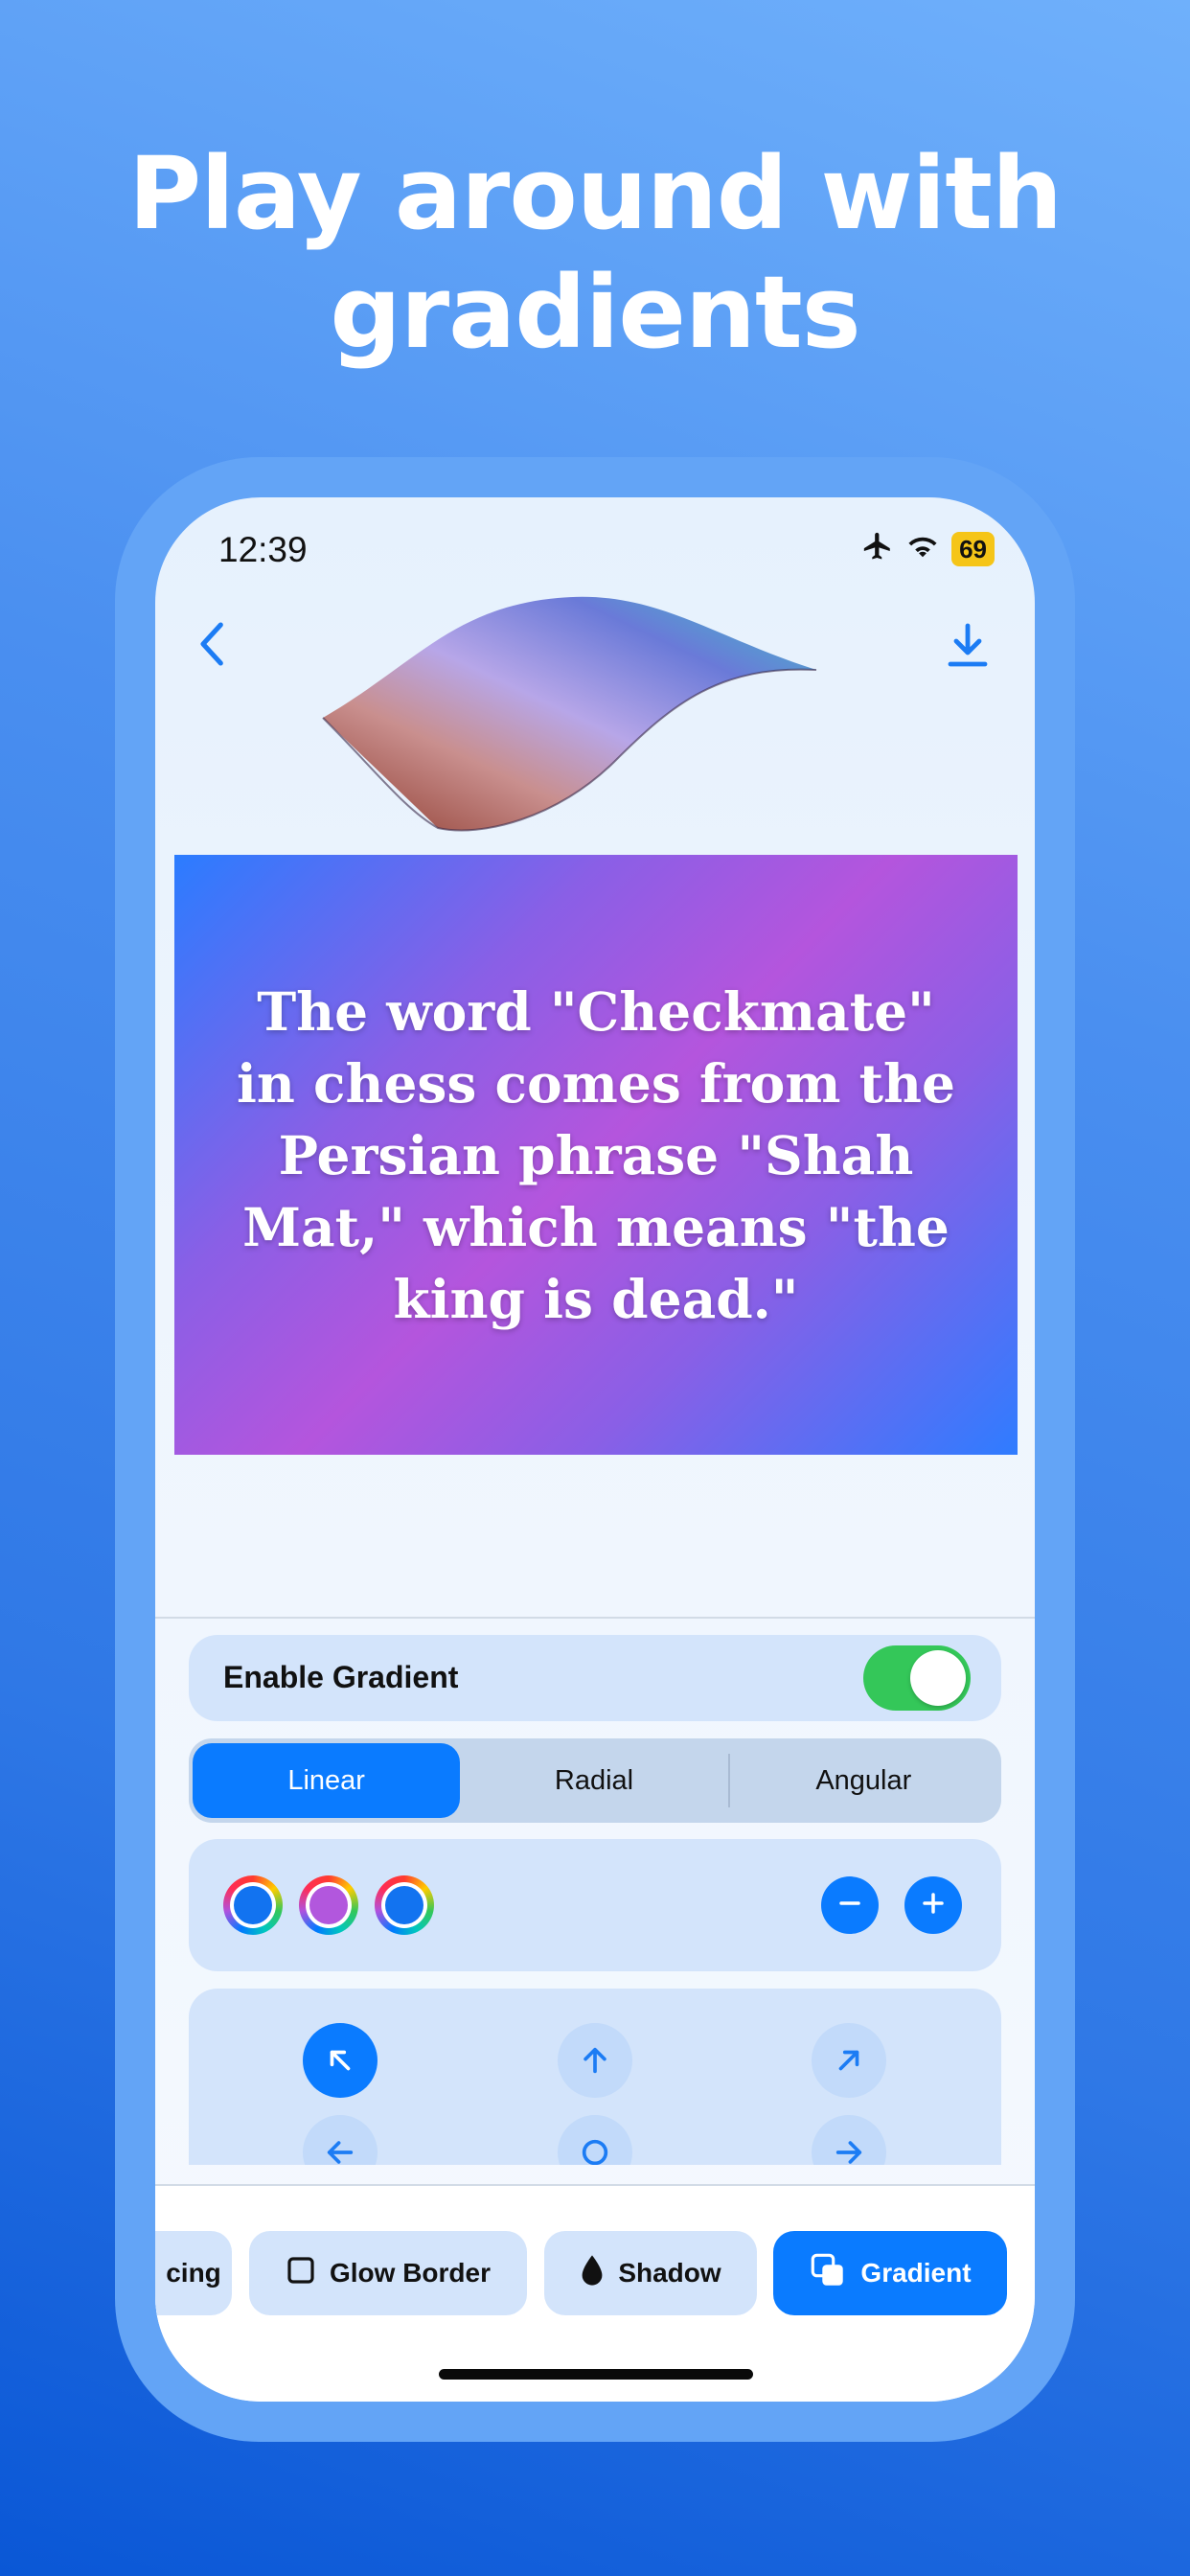  What do you see at coordinates (595, 253) in the screenshot?
I see `headline: Play around with gradients` at bounding box center [595, 253].